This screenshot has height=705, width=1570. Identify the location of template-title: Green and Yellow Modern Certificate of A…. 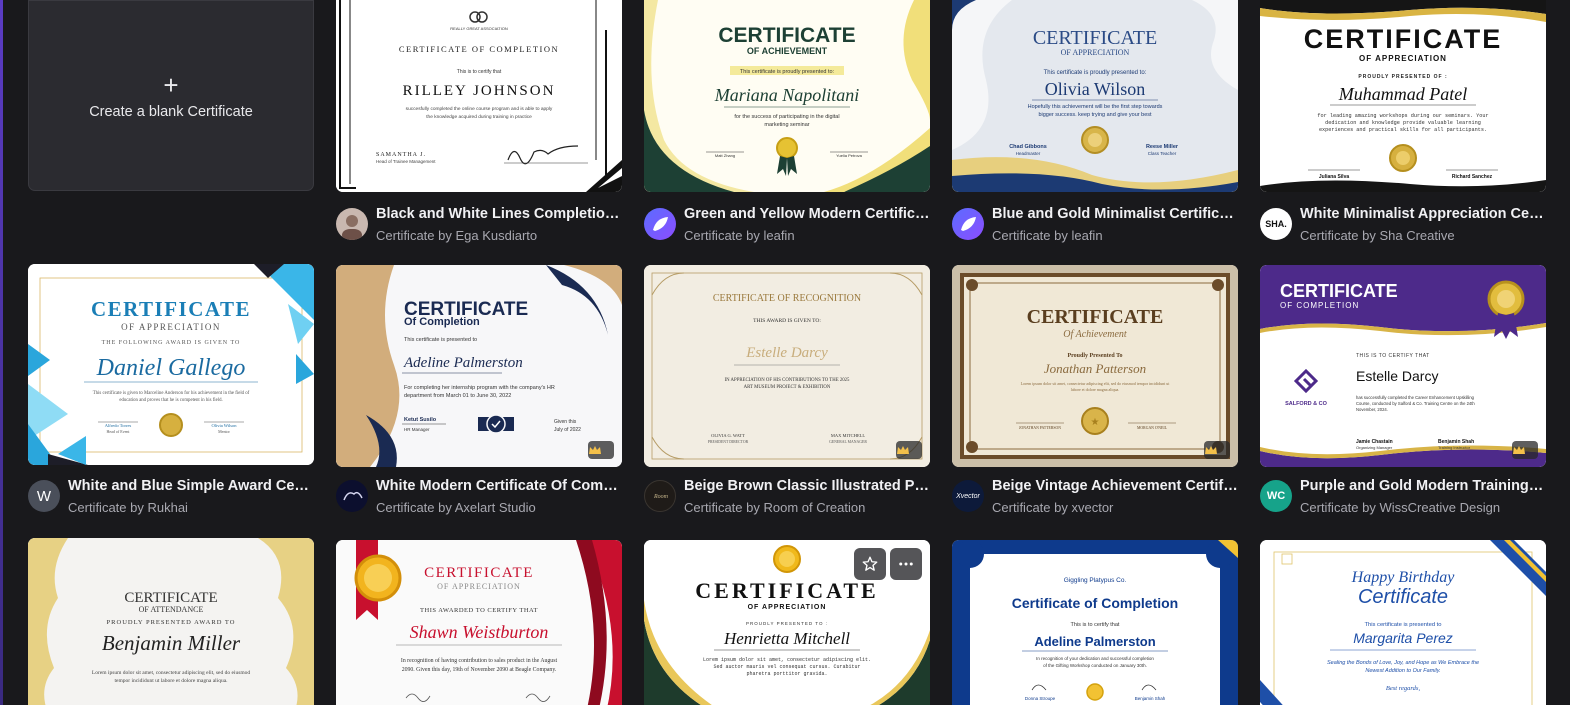
(807, 214).